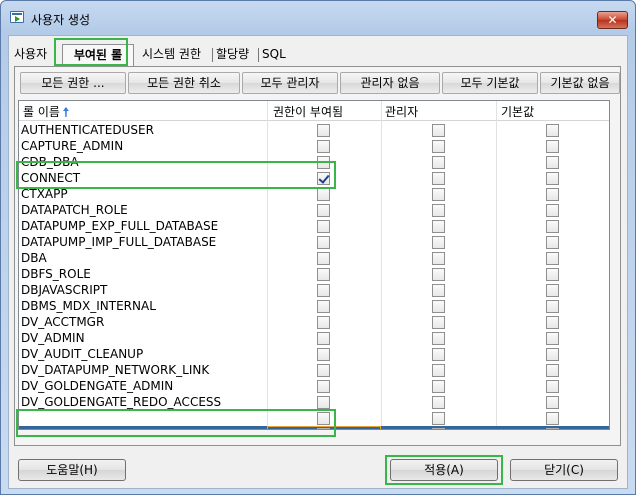 The height and width of the screenshot is (495, 636). I want to click on table-row: CAPTURE_ADMIN, so click(314, 146).